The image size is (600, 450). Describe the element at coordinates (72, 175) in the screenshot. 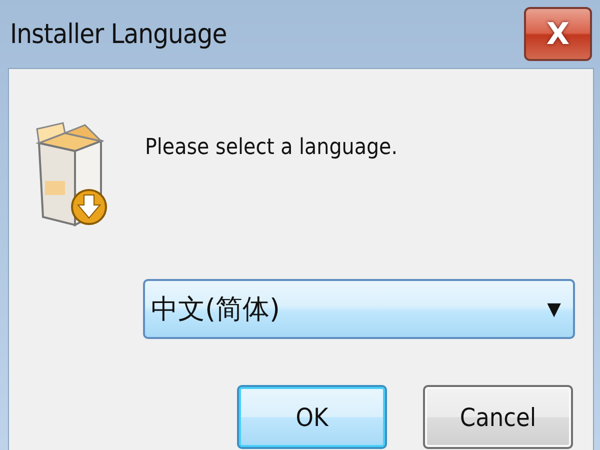

I see `installer-box-icon` at that location.